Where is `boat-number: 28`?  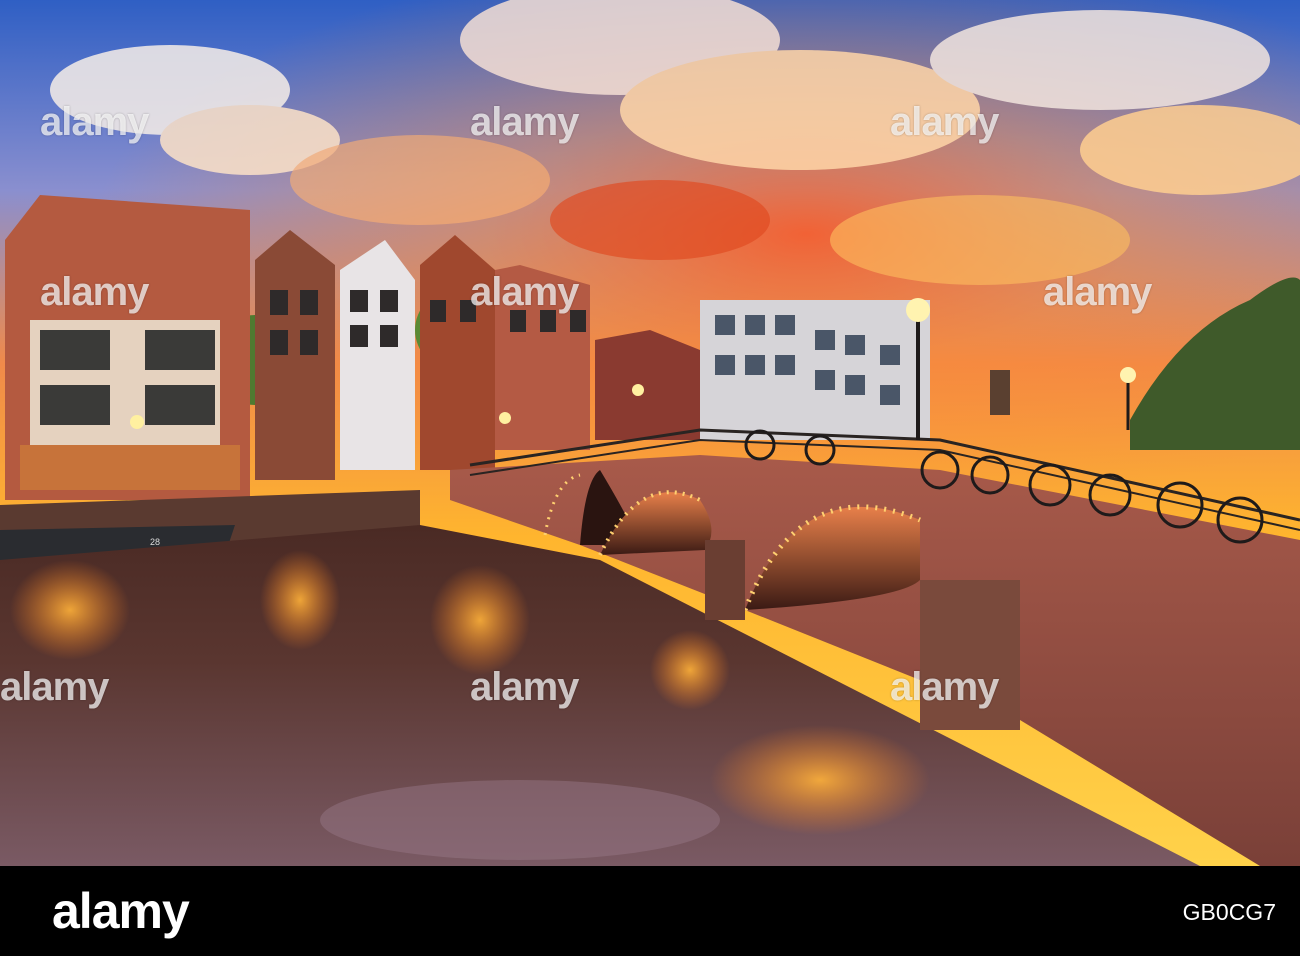
boat-number: 28 is located at coordinates (155, 542).